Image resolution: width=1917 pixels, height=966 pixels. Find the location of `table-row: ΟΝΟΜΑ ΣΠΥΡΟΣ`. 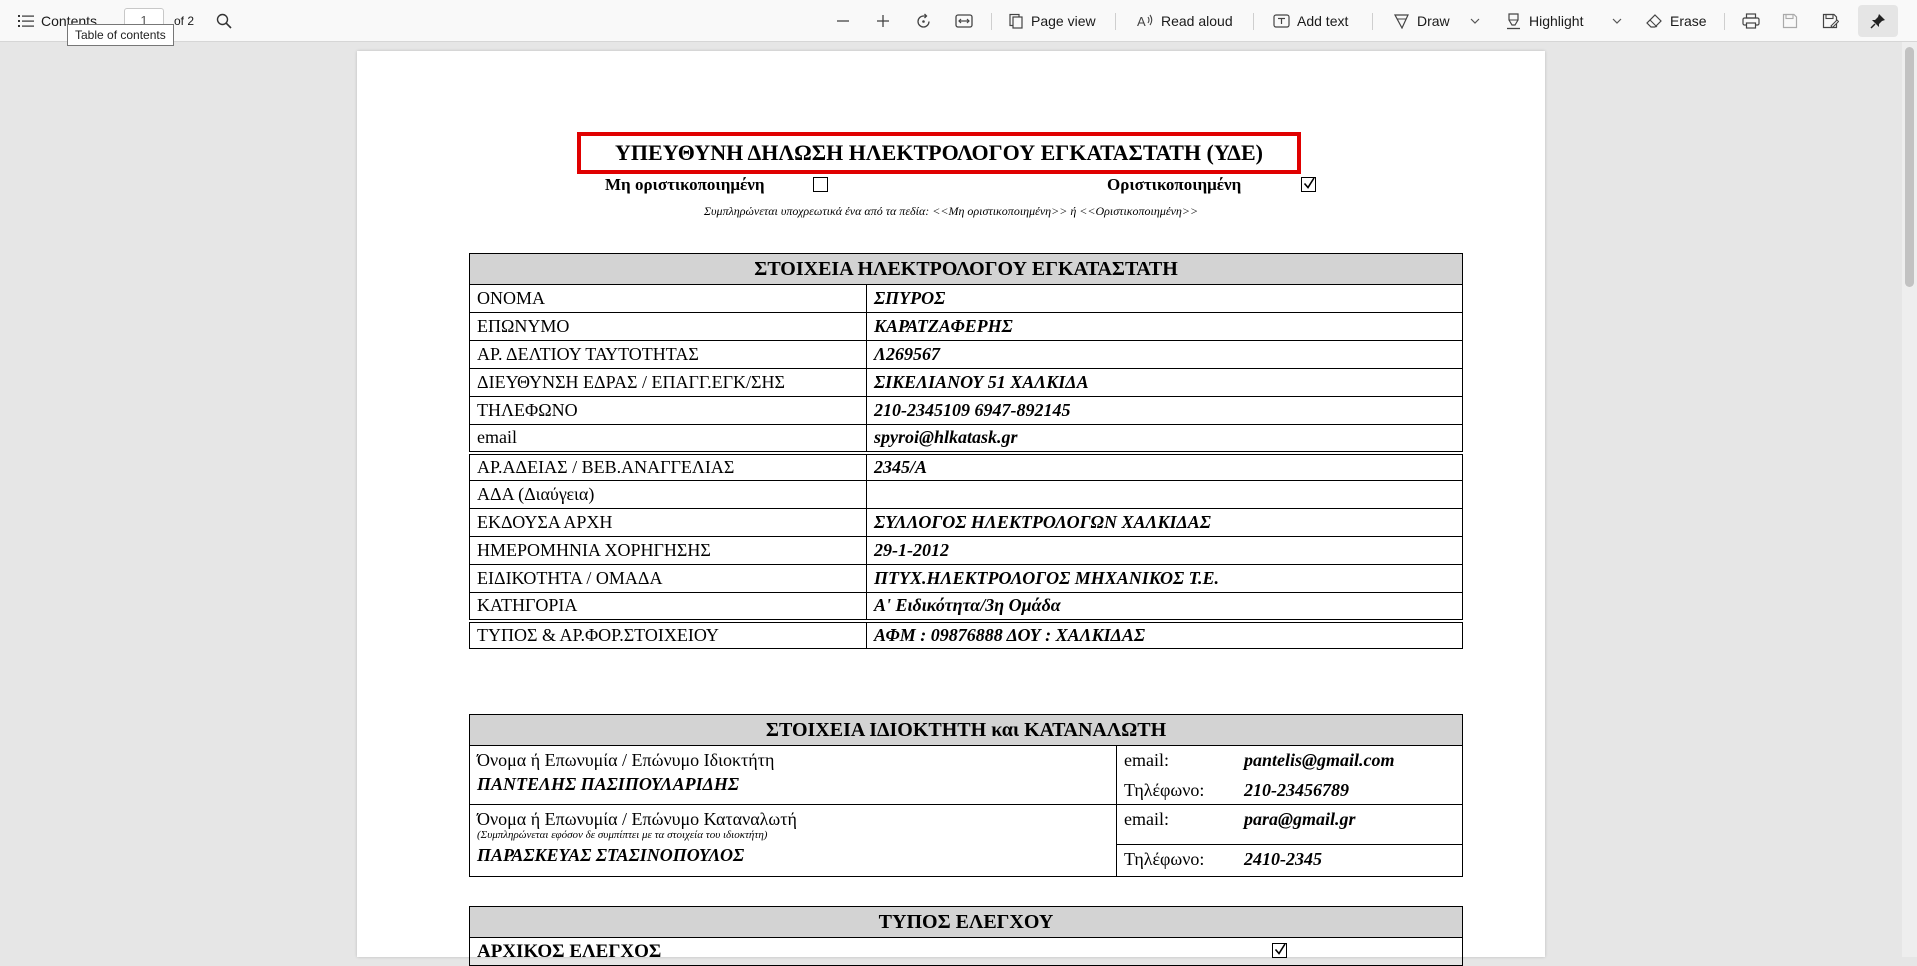

table-row: ΟΝΟΜΑ ΣΠΥΡΟΣ is located at coordinates (966, 298).